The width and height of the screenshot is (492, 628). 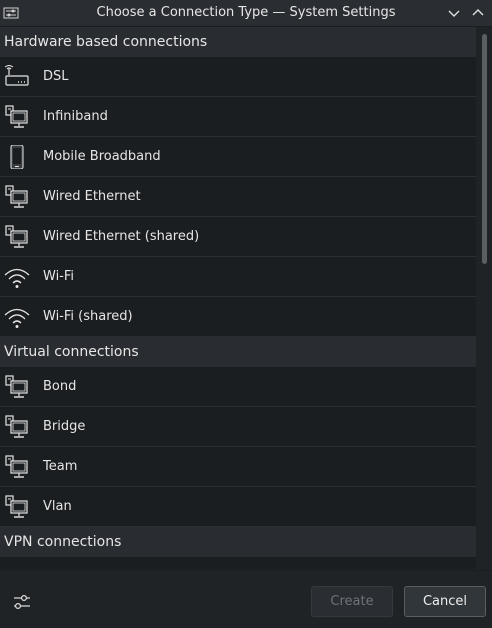 What do you see at coordinates (238, 77) in the screenshot?
I see `connection-item-dsl: DSL` at bounding box center [238, 77].